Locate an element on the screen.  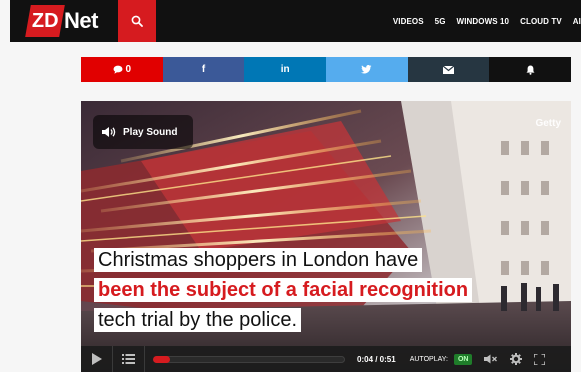
play-button is located at coordinates (97, 359).